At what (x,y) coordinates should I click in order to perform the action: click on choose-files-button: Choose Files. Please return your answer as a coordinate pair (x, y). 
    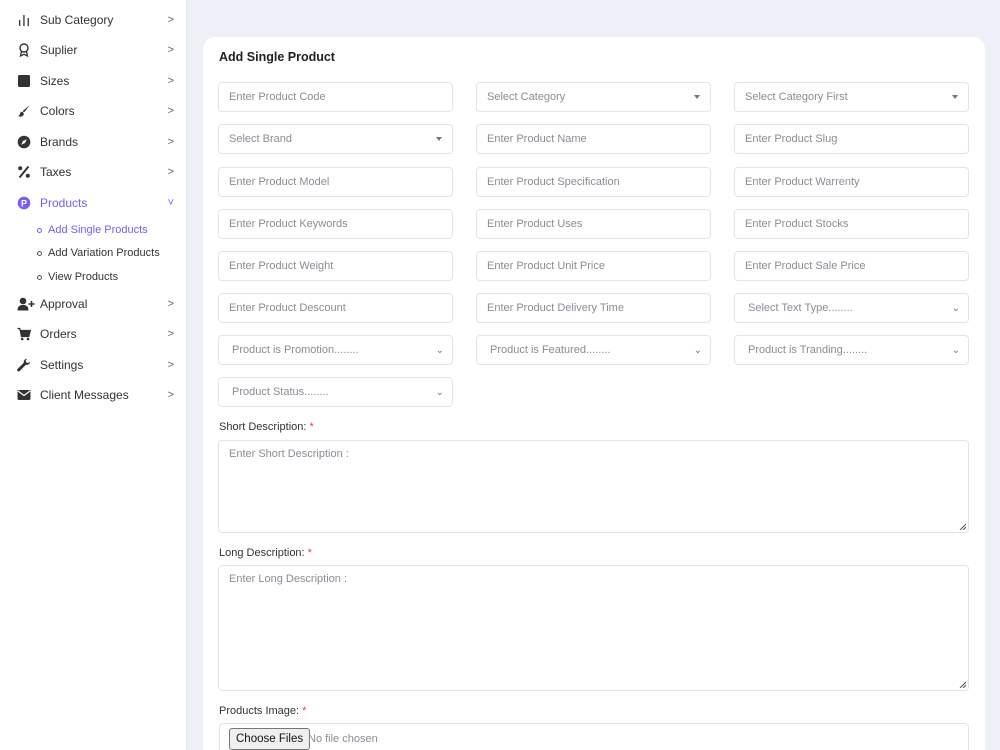
    Looking at the image, I should click on (270, 739).